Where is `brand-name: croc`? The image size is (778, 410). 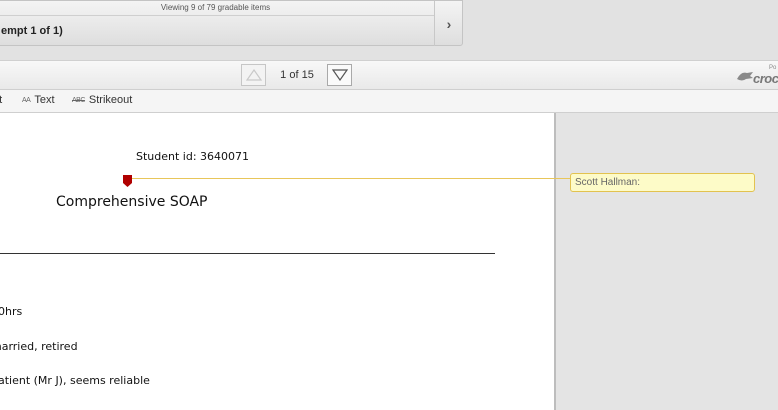
brand-name: croc is located at coordinates (765, 78).